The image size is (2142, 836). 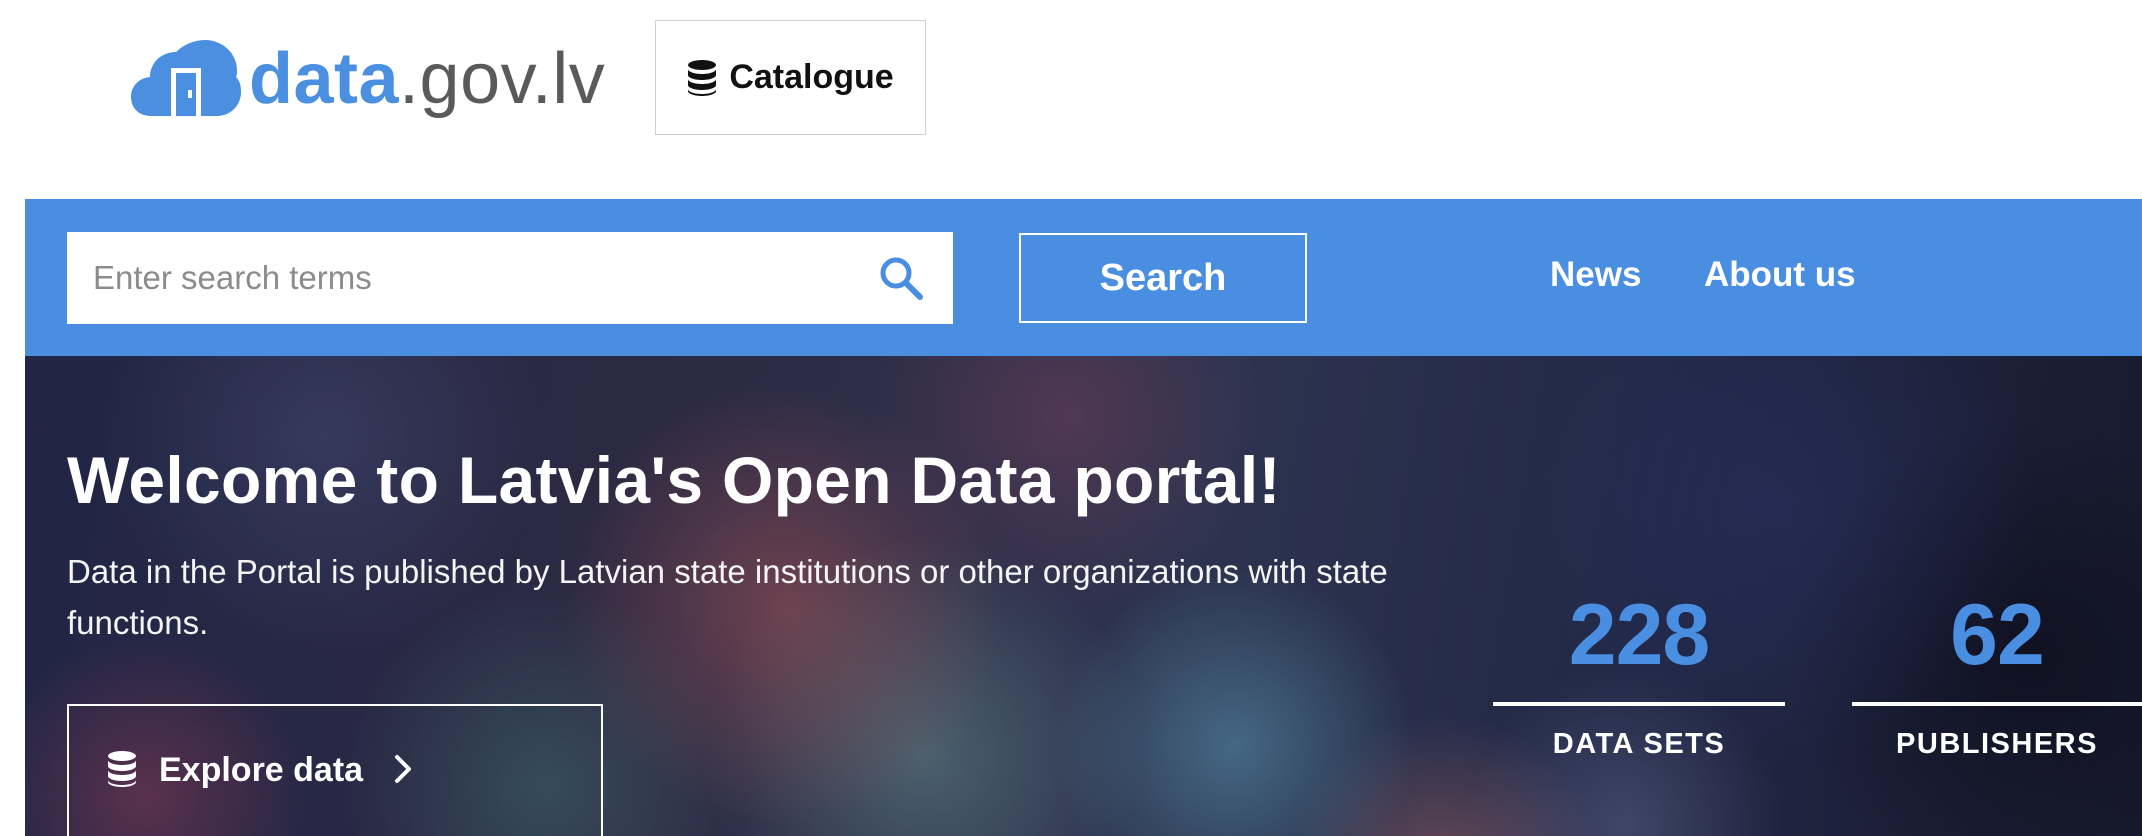 I want to click on chevron-right-icon, so click(x=403, y=769).